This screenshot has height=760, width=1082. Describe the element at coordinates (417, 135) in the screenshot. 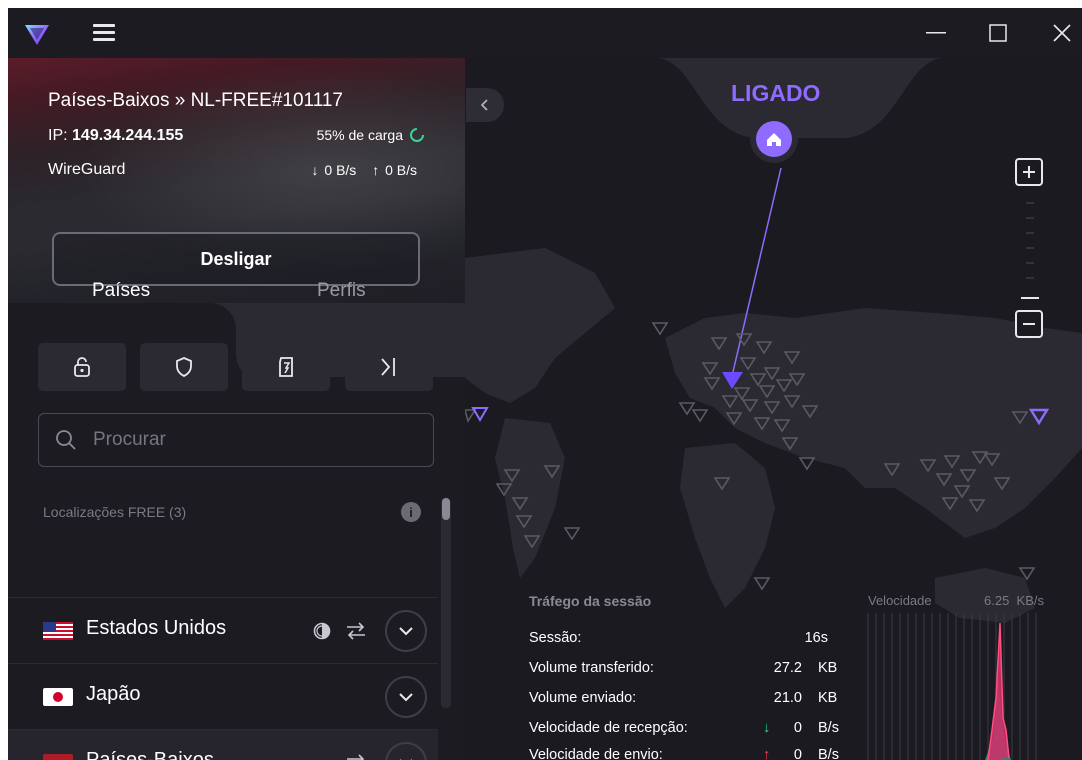

I see `load-ring-icon` at that location.